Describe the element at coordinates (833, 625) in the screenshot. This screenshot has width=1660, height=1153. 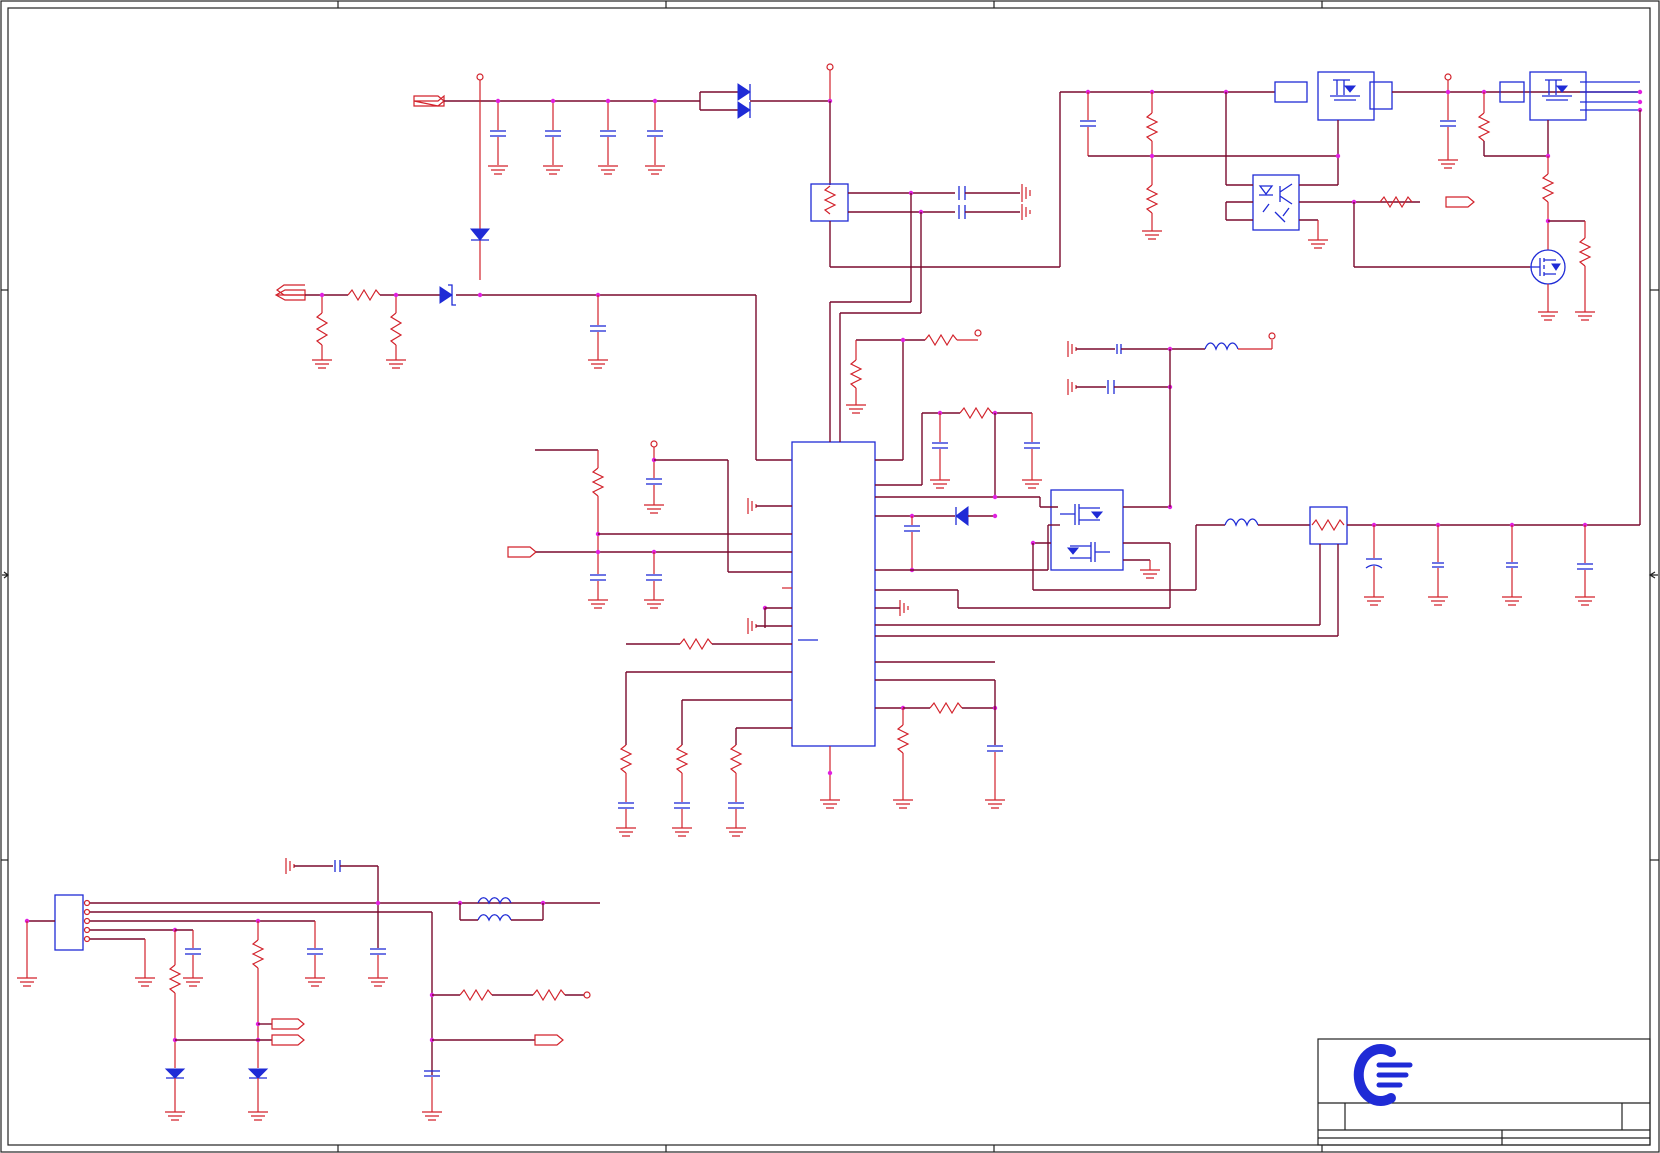
I see `controller-ic` at that location.